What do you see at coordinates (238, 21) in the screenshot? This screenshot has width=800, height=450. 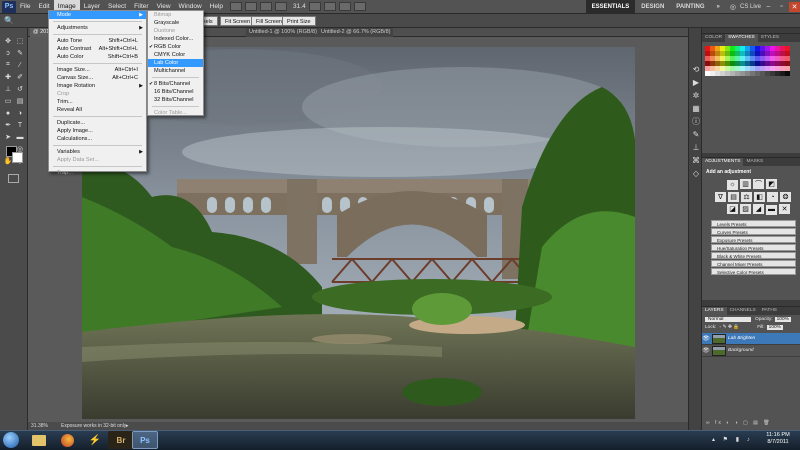 I see `fit-screen-button: Fit Screen` at bounding box center [238, 21].